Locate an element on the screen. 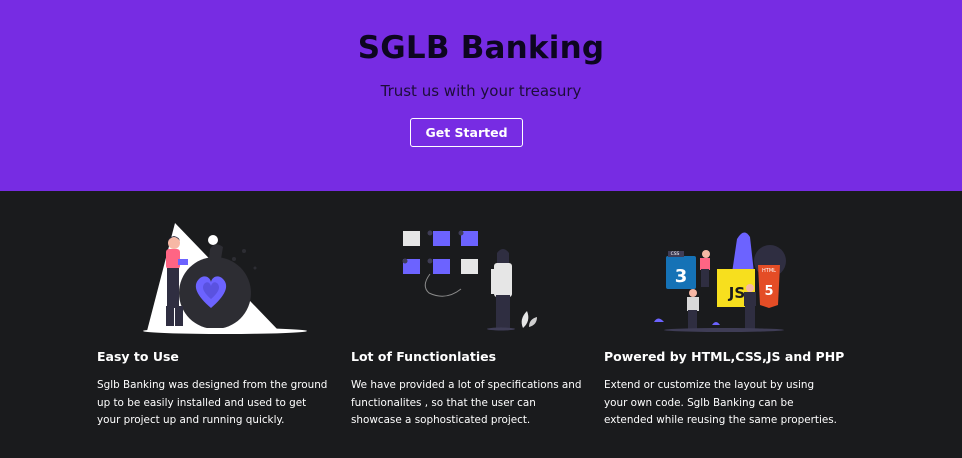 This screenshot has width=962, height=458. css-logo-icon: CSS 3 is located at coordinates (681, 270).